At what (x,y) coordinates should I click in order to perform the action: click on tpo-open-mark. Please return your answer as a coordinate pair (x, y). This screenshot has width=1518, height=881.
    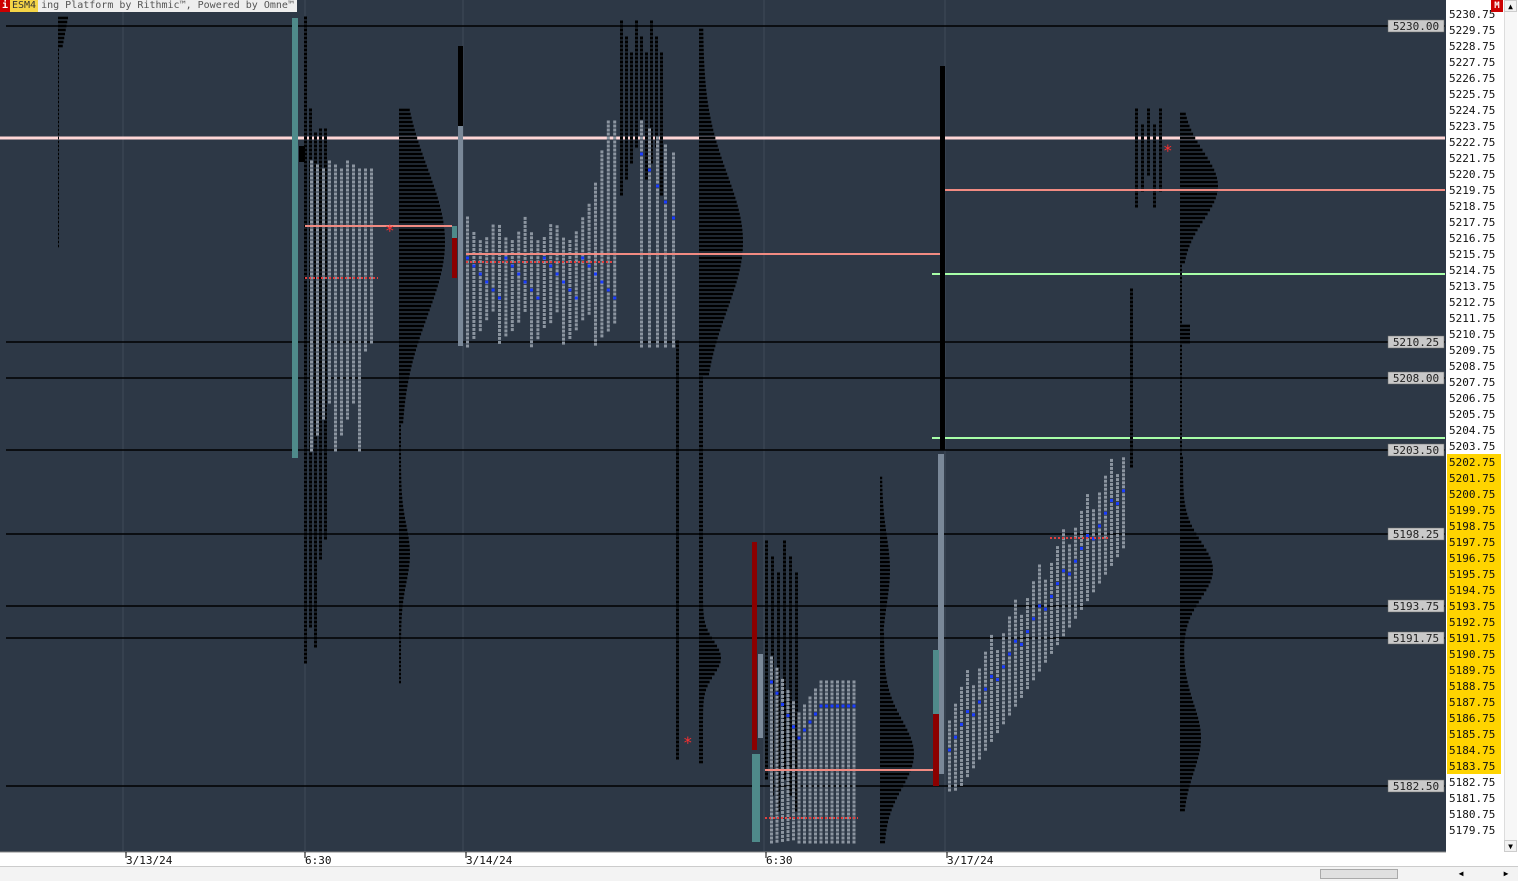
    Looking at the image, I should click on (538, 298).